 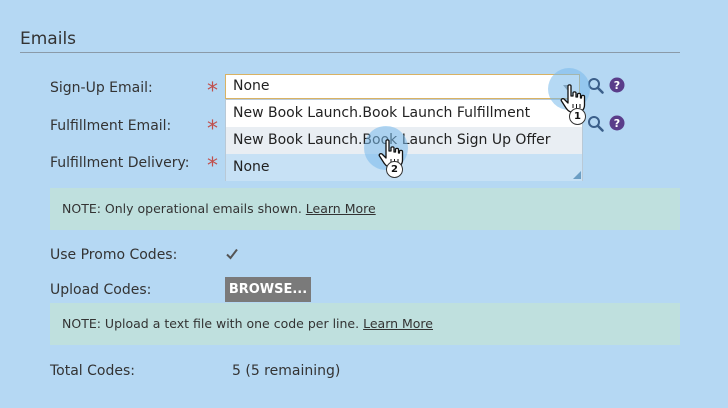 I want to click on signup-email-label: Sign-Up Email:, so click(x=101, y=88).